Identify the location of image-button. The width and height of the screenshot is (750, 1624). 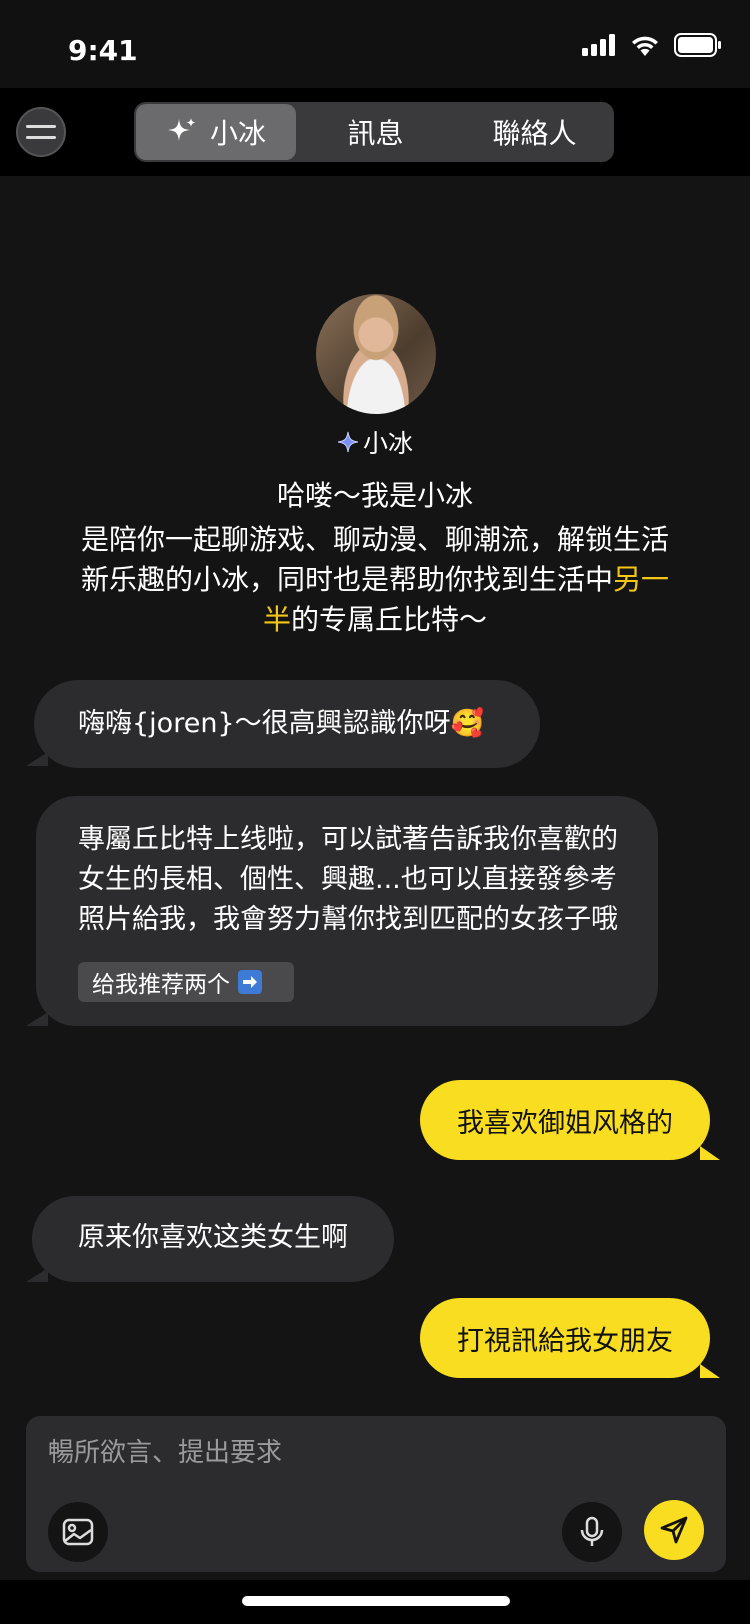
(78, 1532).